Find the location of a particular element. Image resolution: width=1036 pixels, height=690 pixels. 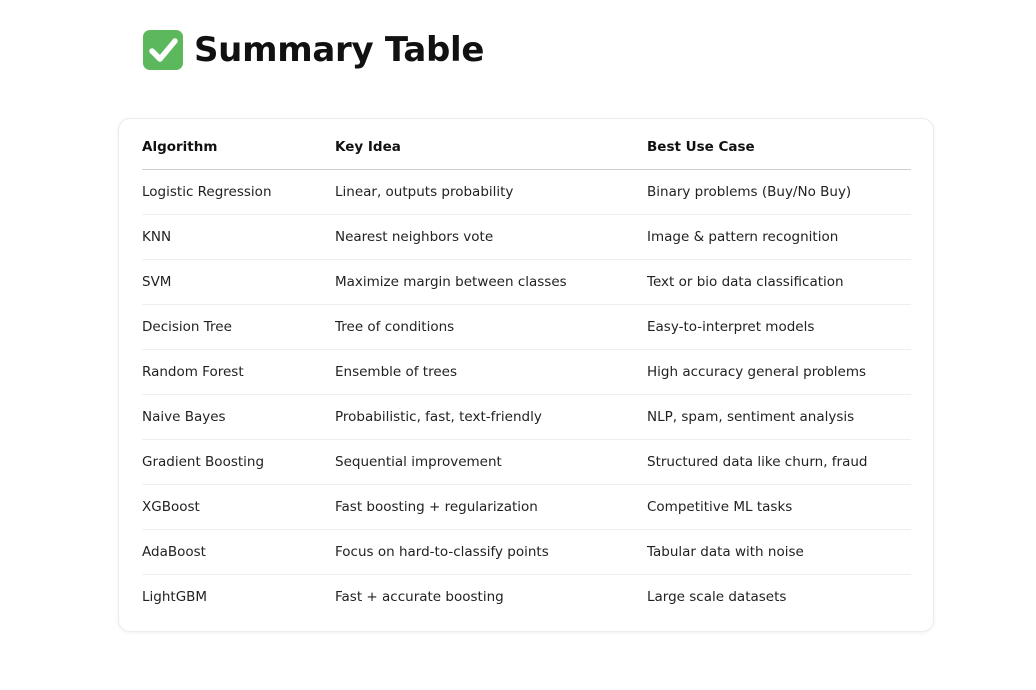

page-title: Summary Table is located at coordinates (313, 50).